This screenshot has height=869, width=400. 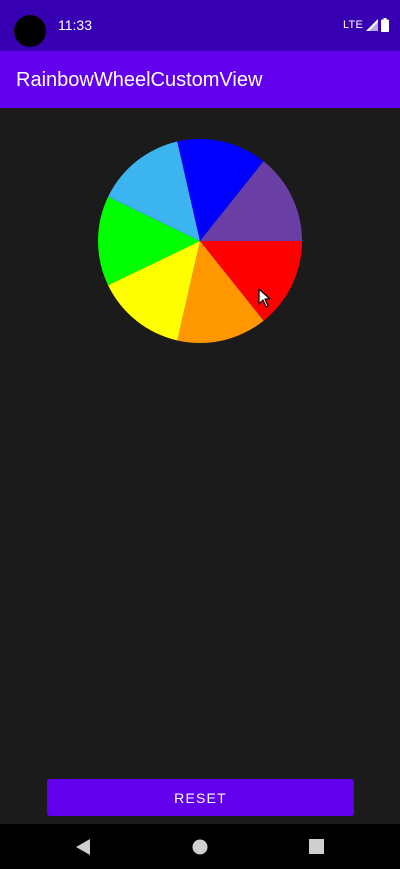 I want to click on battery-icon, so click(x=385, y=25).